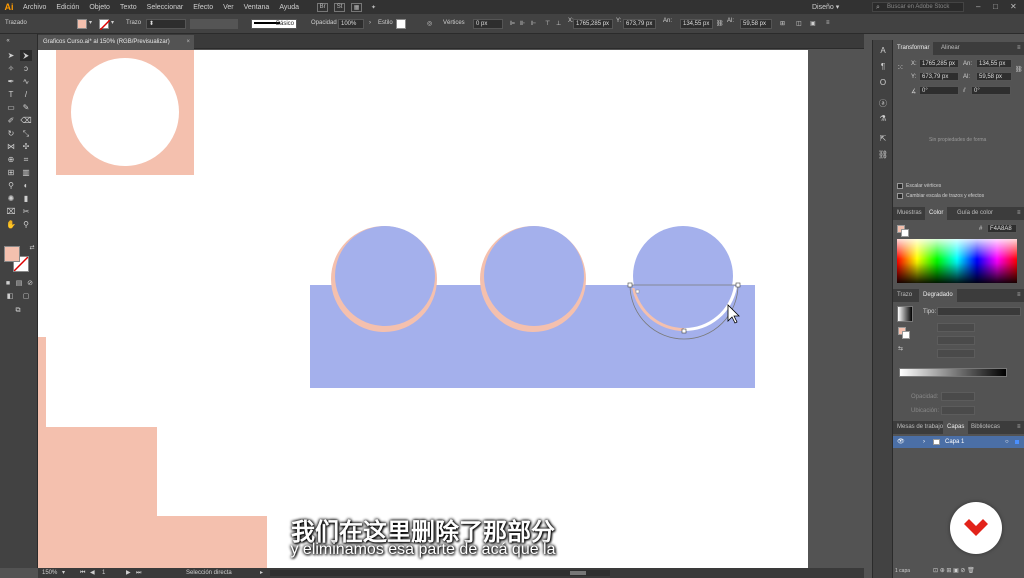 This screenshot has width=1024, height=578. What do you see at coordinates (165, 7) in the screenshot?
I see `menu-seleccionar: Seleccionar` at bounding box center [165, 7].